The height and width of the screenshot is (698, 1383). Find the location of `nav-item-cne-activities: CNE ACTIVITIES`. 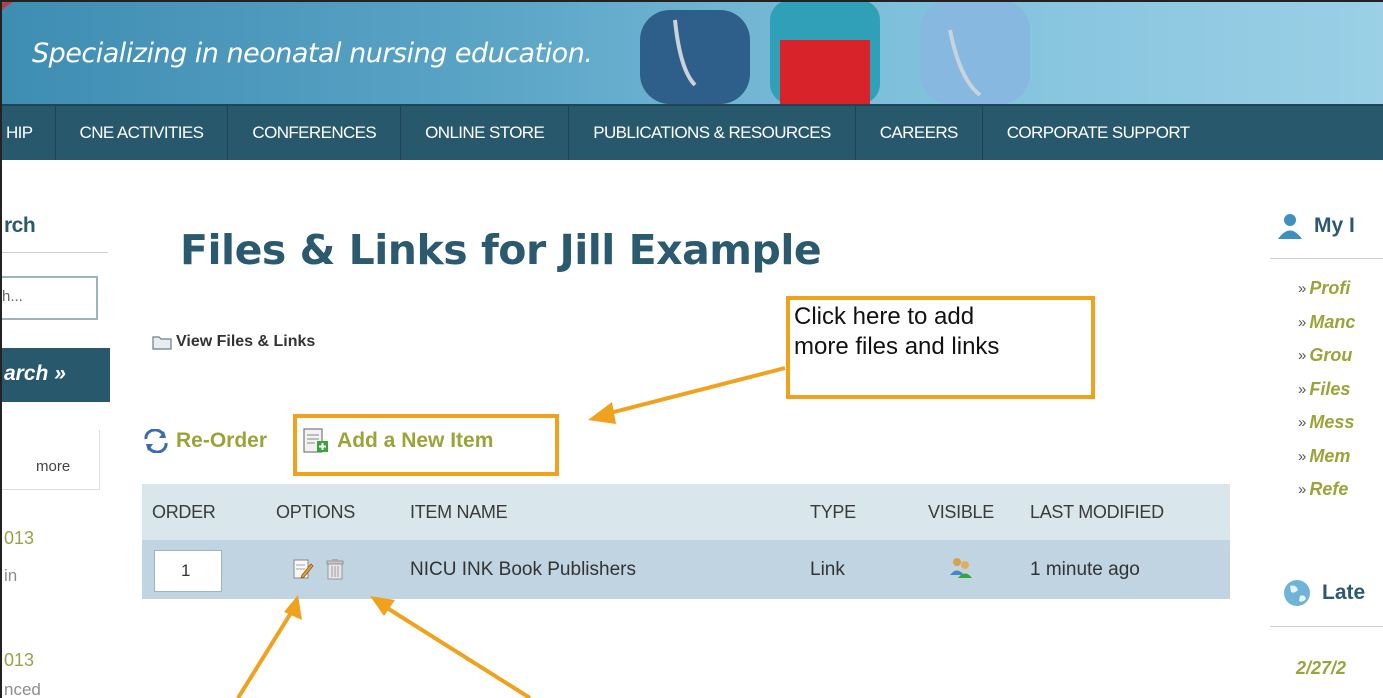

nav-item-cne-activities: CNE ACTIVITIES is located at coordinates (142, 133).